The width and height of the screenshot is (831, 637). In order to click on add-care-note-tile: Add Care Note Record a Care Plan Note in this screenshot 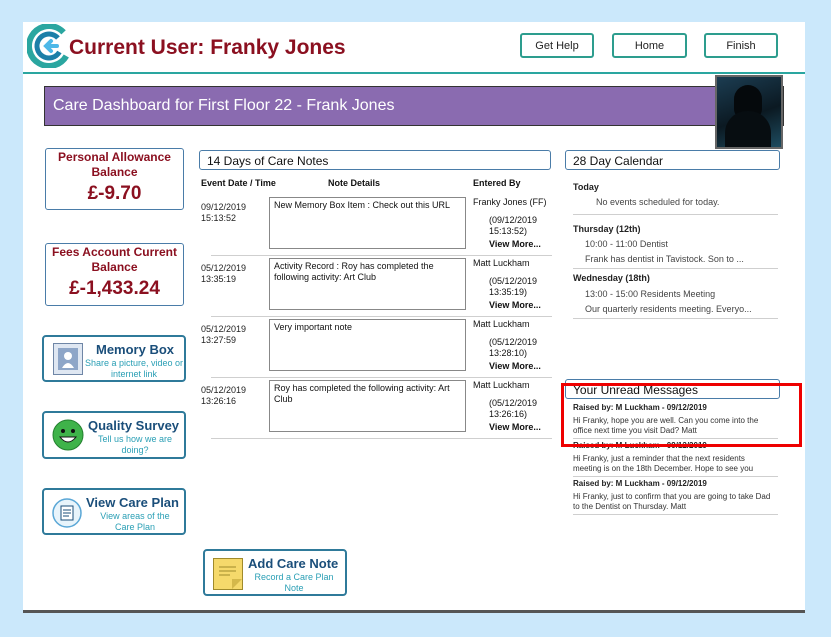, I will do `click(275, 572)`.